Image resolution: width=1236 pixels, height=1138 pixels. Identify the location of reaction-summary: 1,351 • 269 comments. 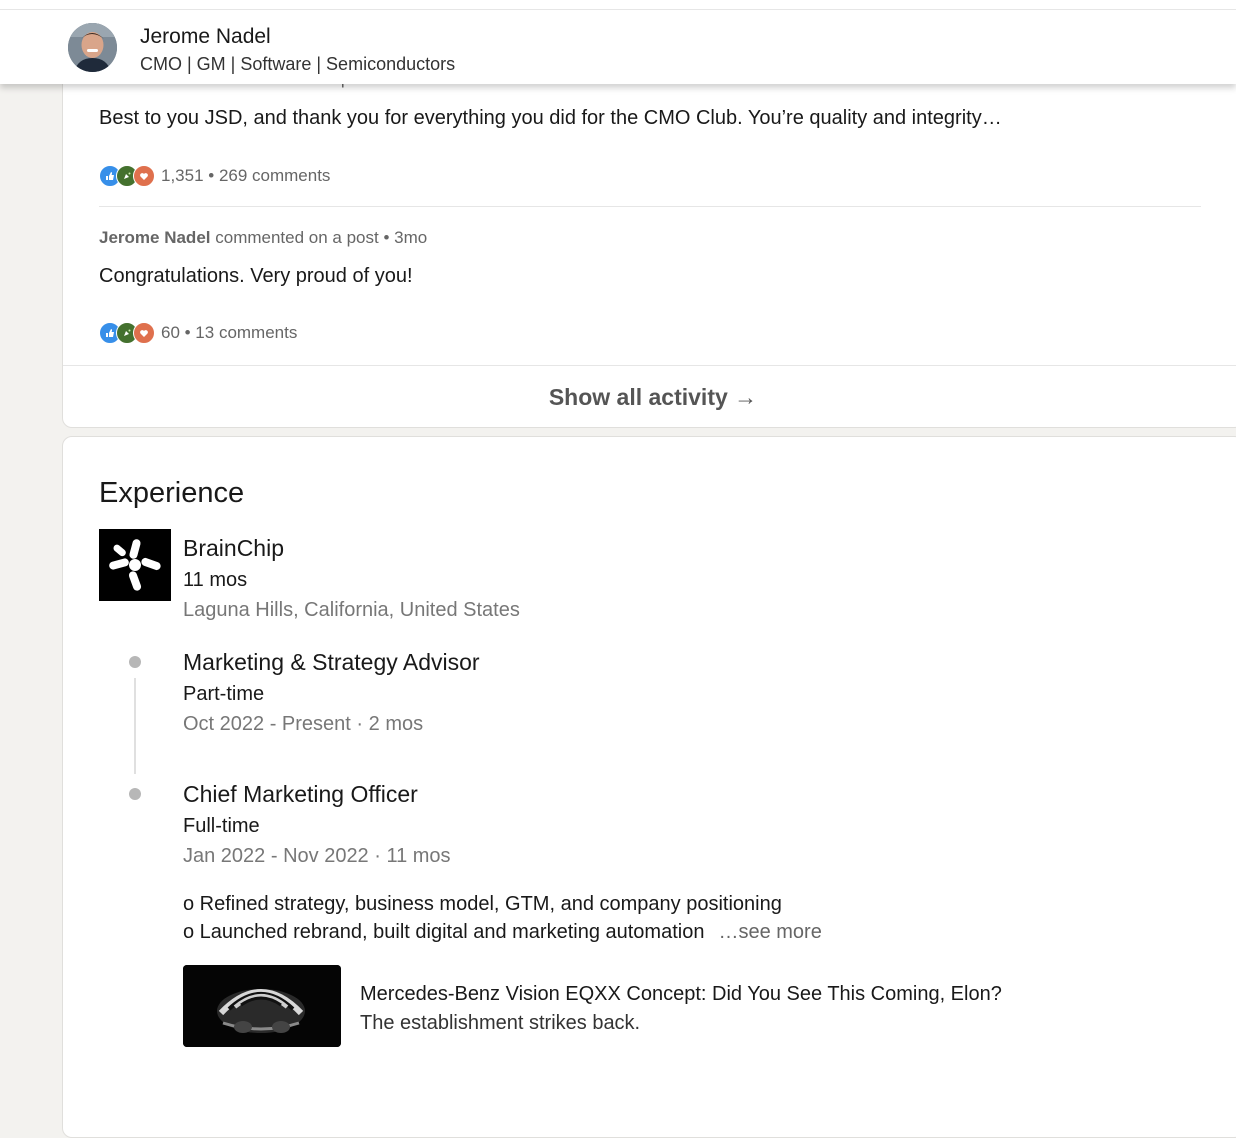
(214, 176).